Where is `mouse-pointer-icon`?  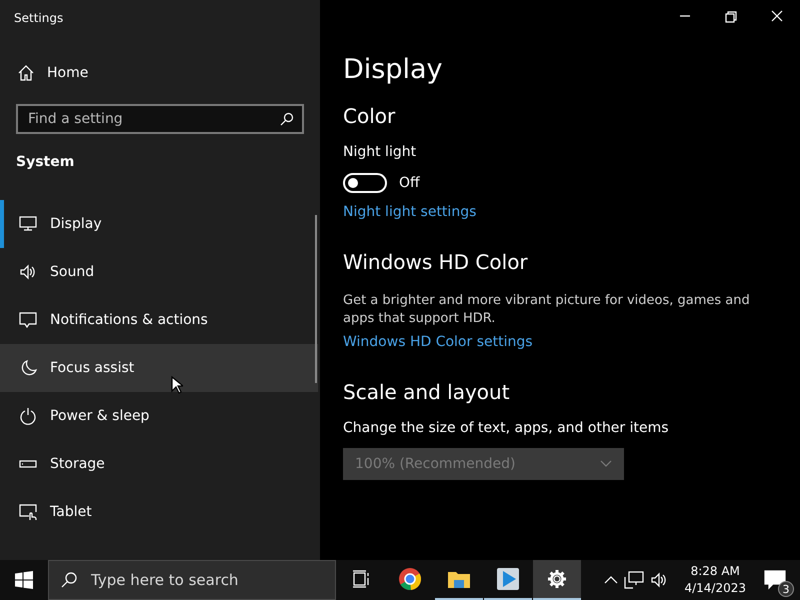 mouse-pointer-icon is located at coordinates (177, 385).